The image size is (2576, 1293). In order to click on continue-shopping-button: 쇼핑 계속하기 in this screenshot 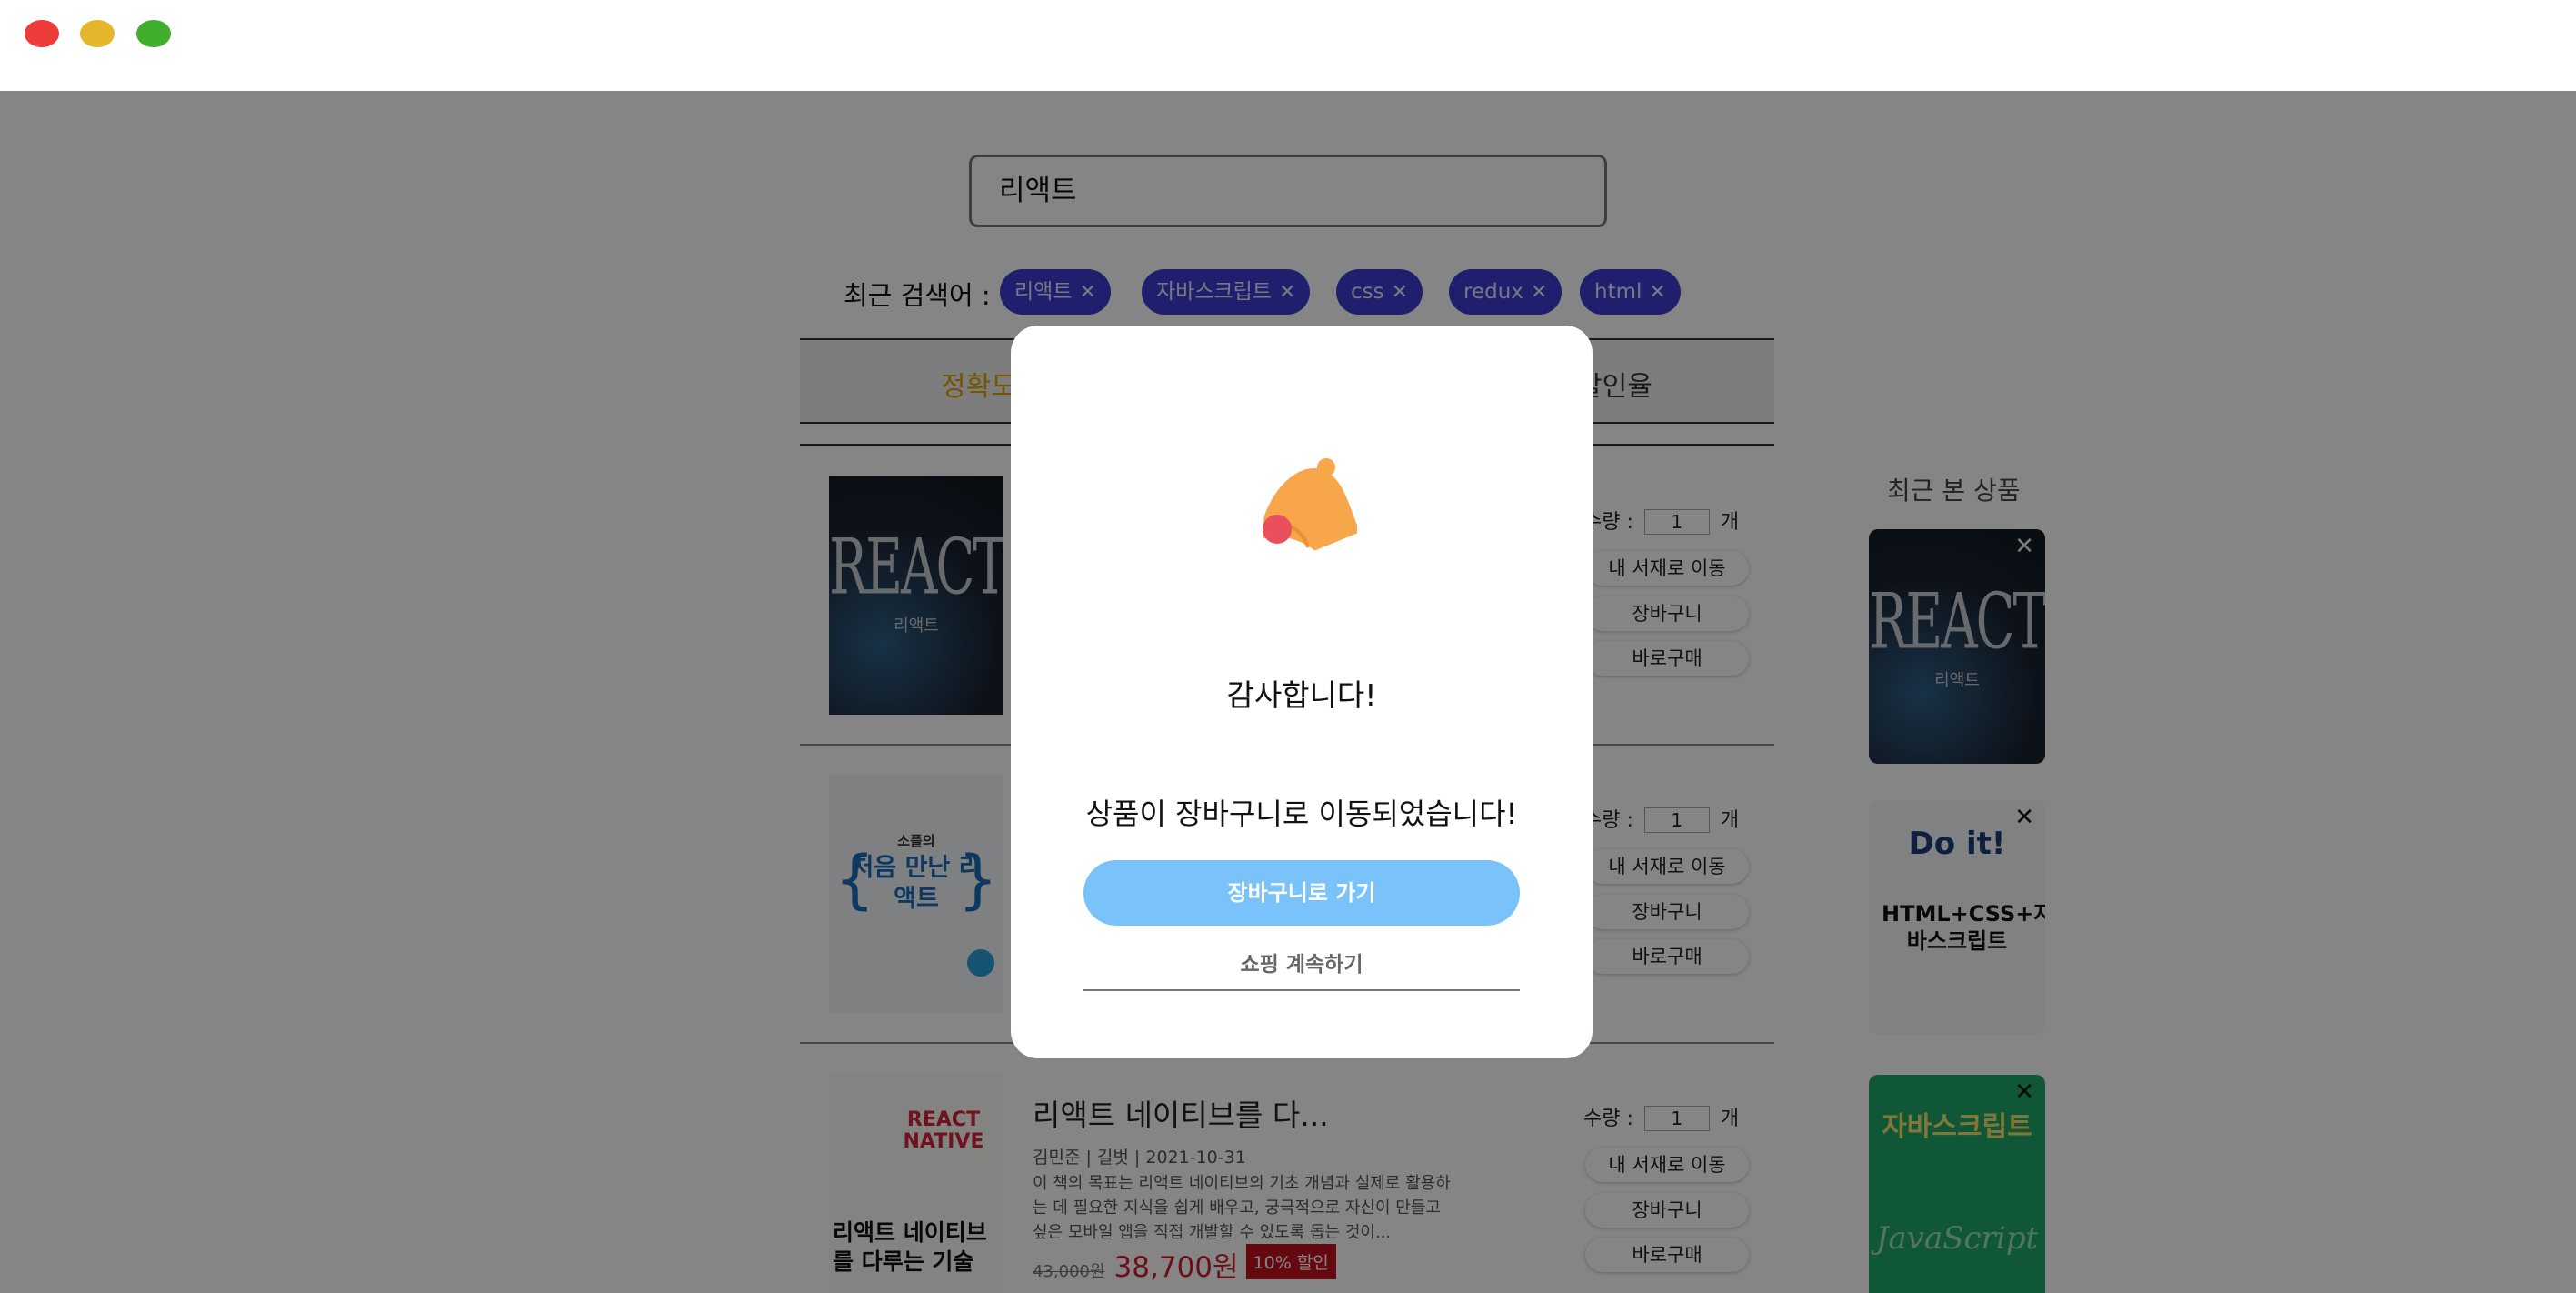, I will do `click(1301, 964)`.